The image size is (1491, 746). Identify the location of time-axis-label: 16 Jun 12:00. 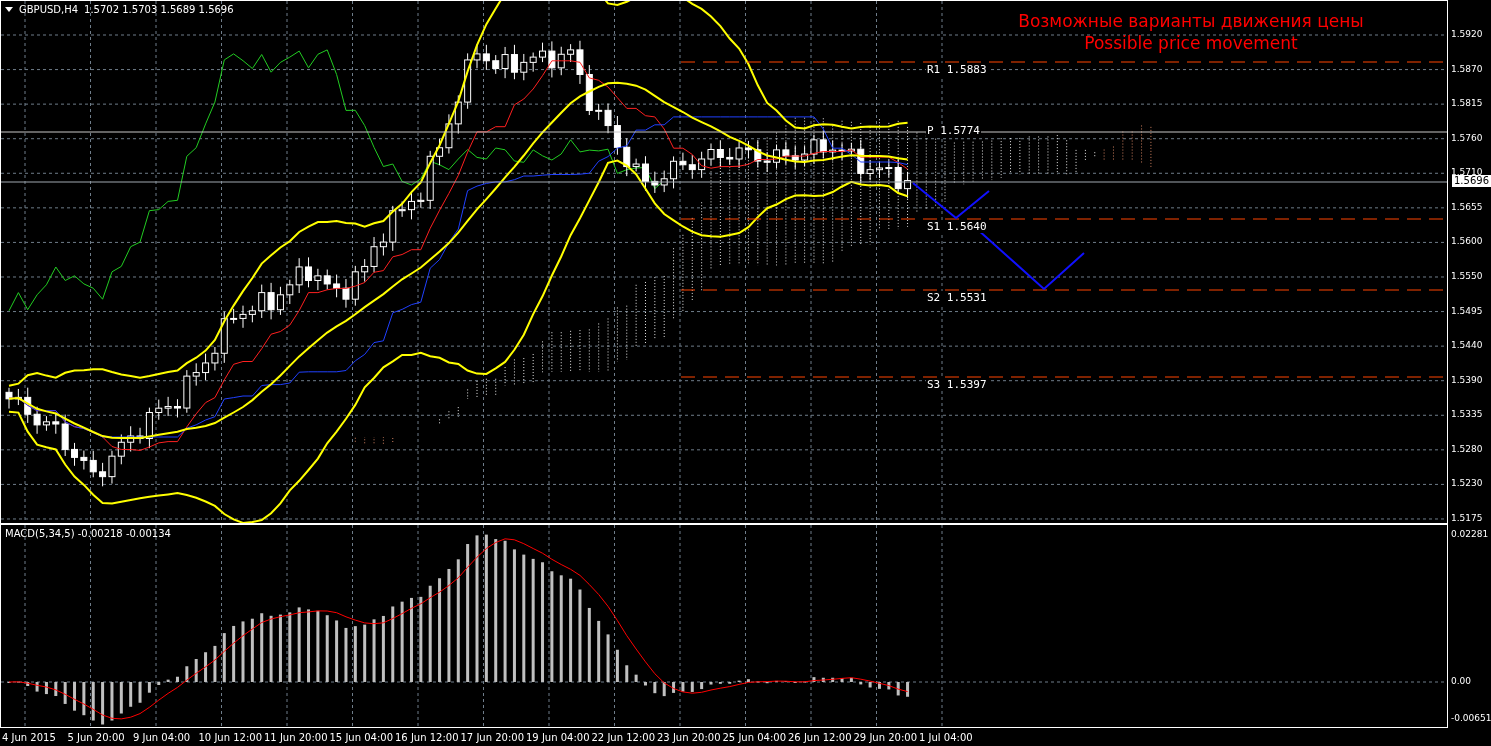
(427, 737).